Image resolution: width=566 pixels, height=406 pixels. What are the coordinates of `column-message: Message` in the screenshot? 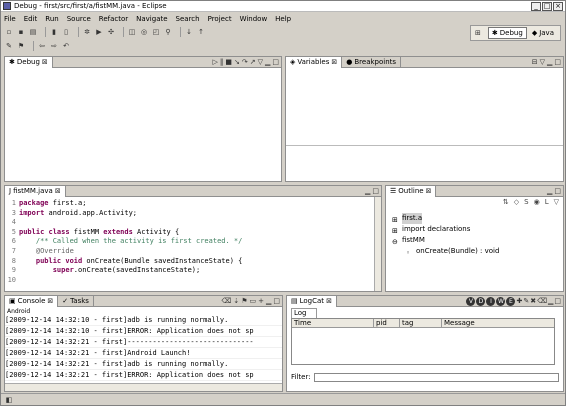 It's located at (498, 323).